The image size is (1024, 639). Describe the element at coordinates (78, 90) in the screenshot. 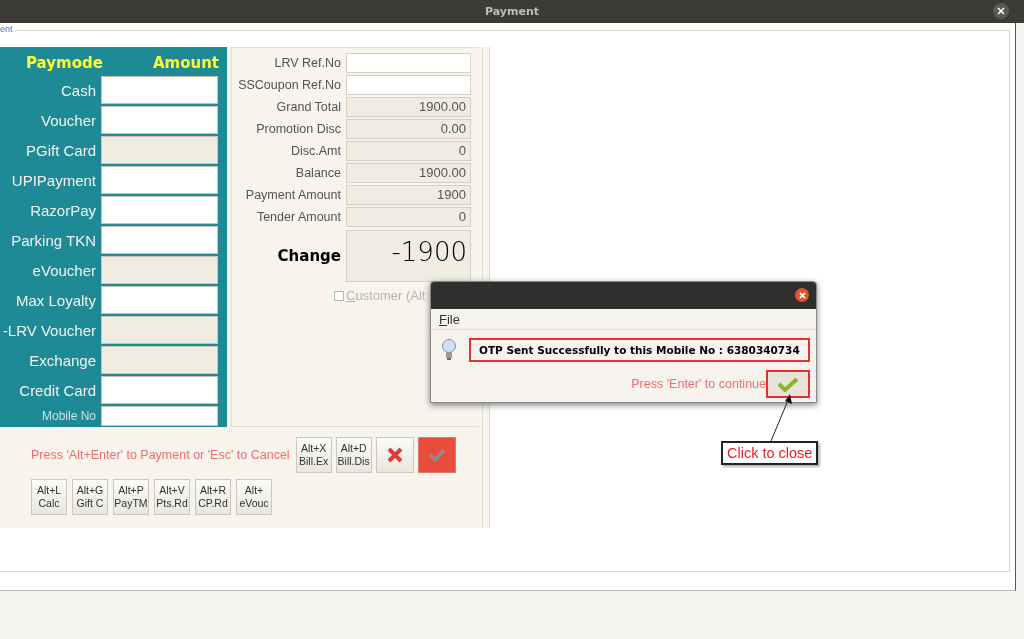

I see `field-label: Cash` at that location.